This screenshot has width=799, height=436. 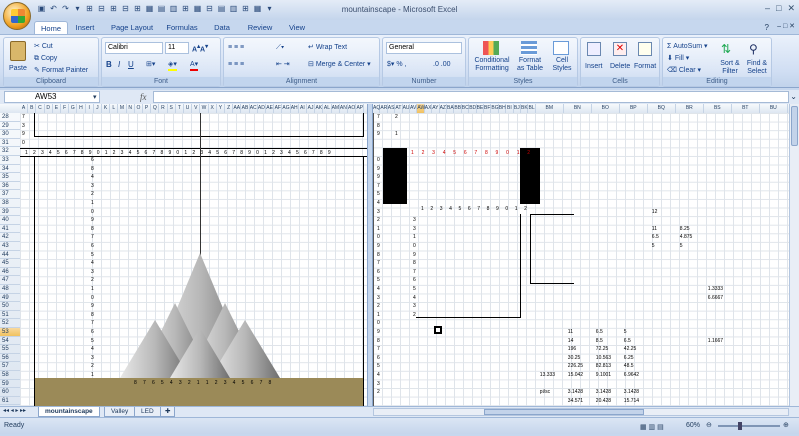 I want to click on tab-view: View, so click(x=297, y=27).